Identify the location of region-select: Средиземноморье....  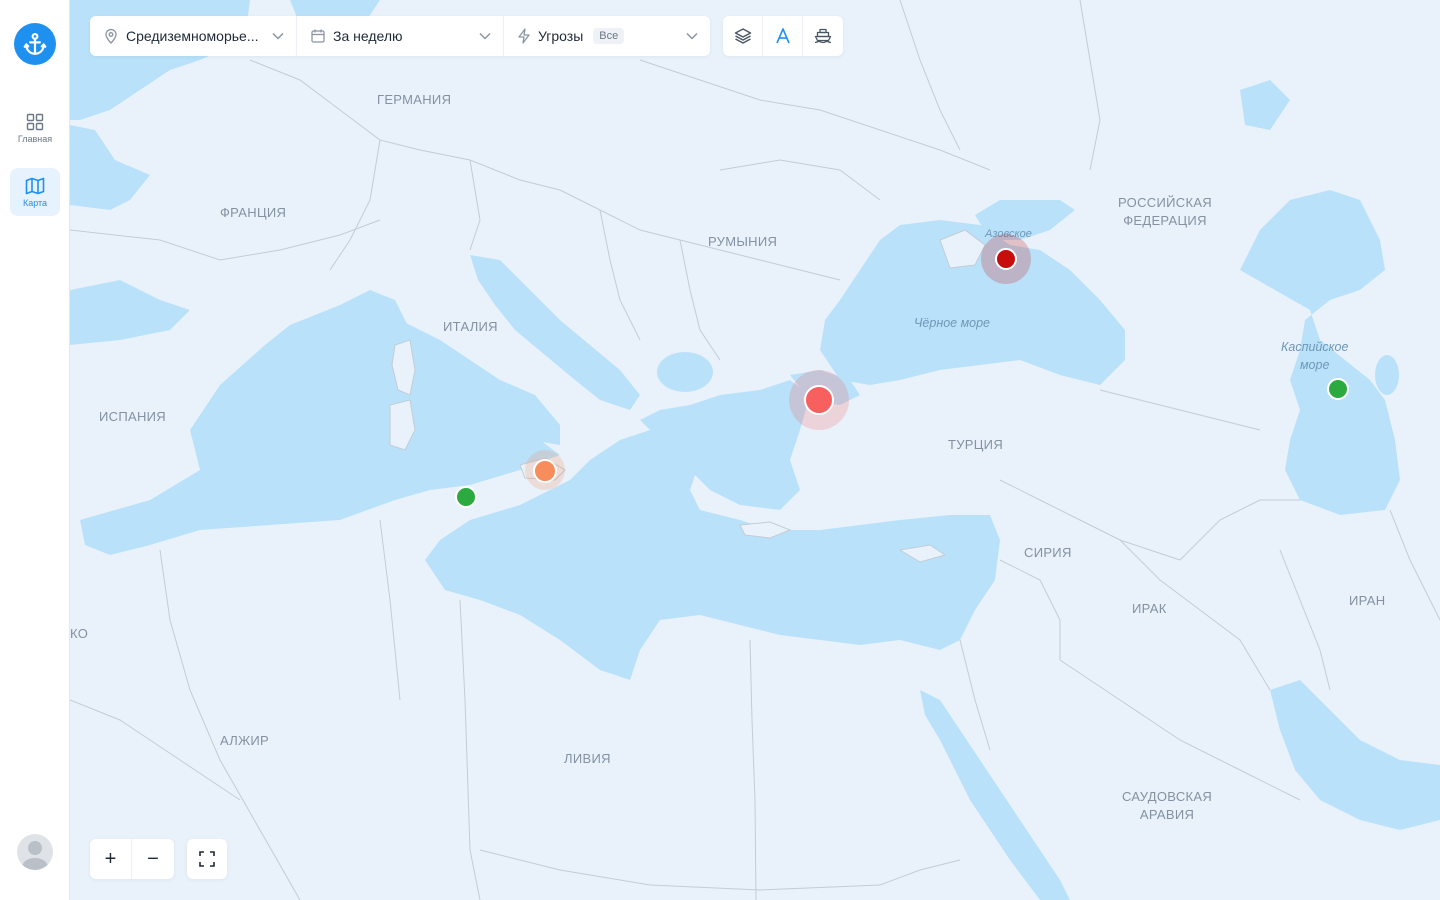
(193, 36).